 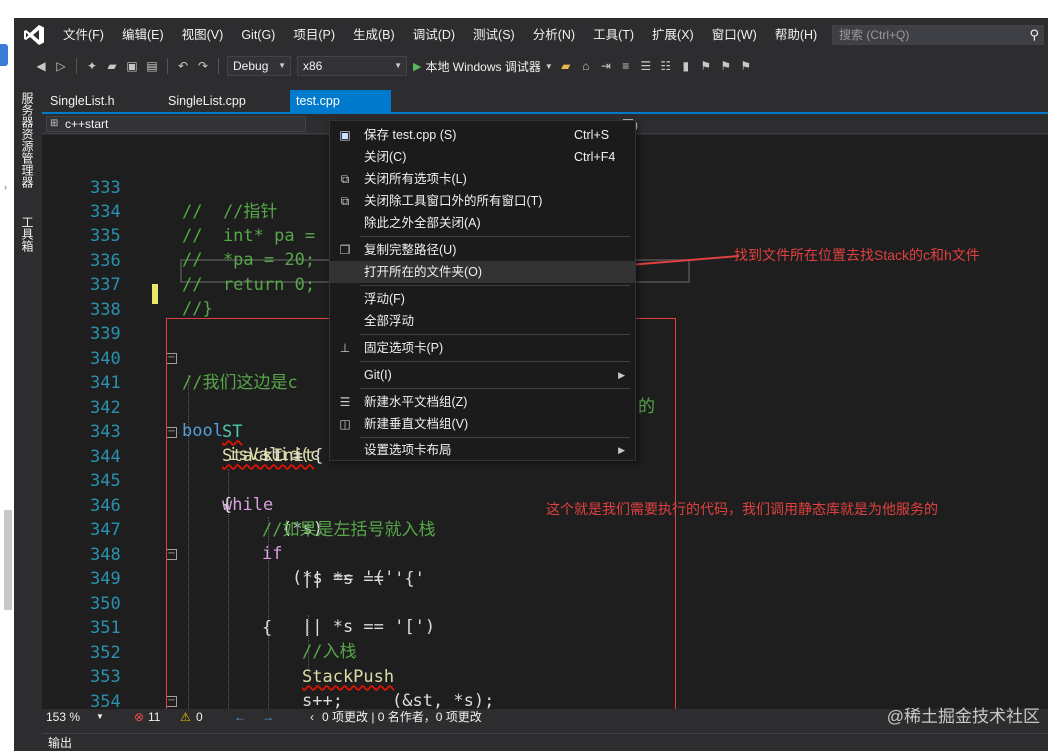 What do you see at coordinates (706, 66) in the screenshot?
I see `prev-bookmark-icon: ⚑` at bounding box center [706, 66].